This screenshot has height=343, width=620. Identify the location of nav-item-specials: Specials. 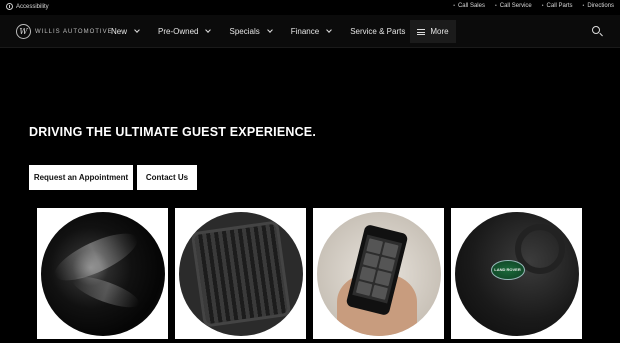
(251, 31).